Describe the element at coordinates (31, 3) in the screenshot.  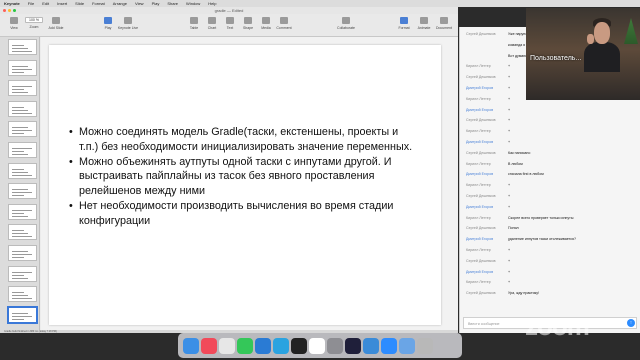
I see `menu-item: File` at that location.